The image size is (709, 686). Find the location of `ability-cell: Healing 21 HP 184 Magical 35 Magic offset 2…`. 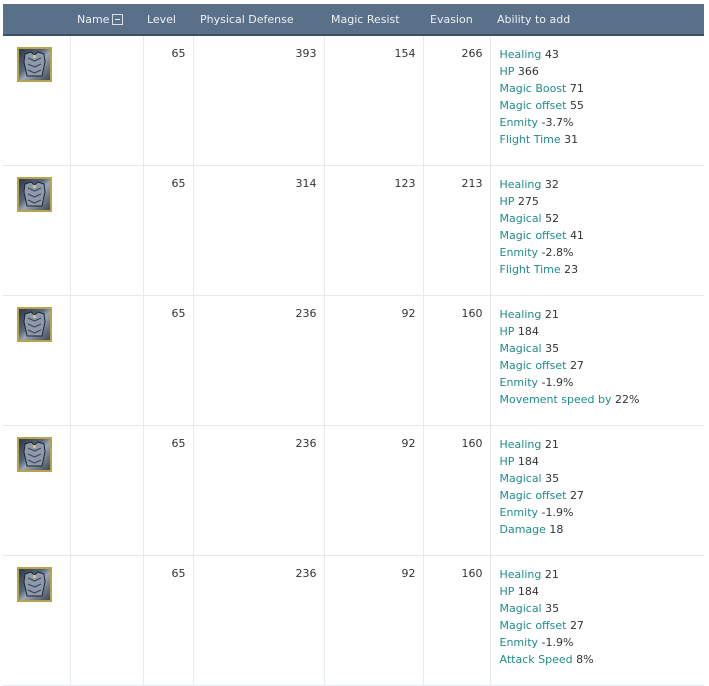

ability-cell: Healing 21 HP 184 Magical 35 Magic offset 2… is located at coordinates (597, 620).